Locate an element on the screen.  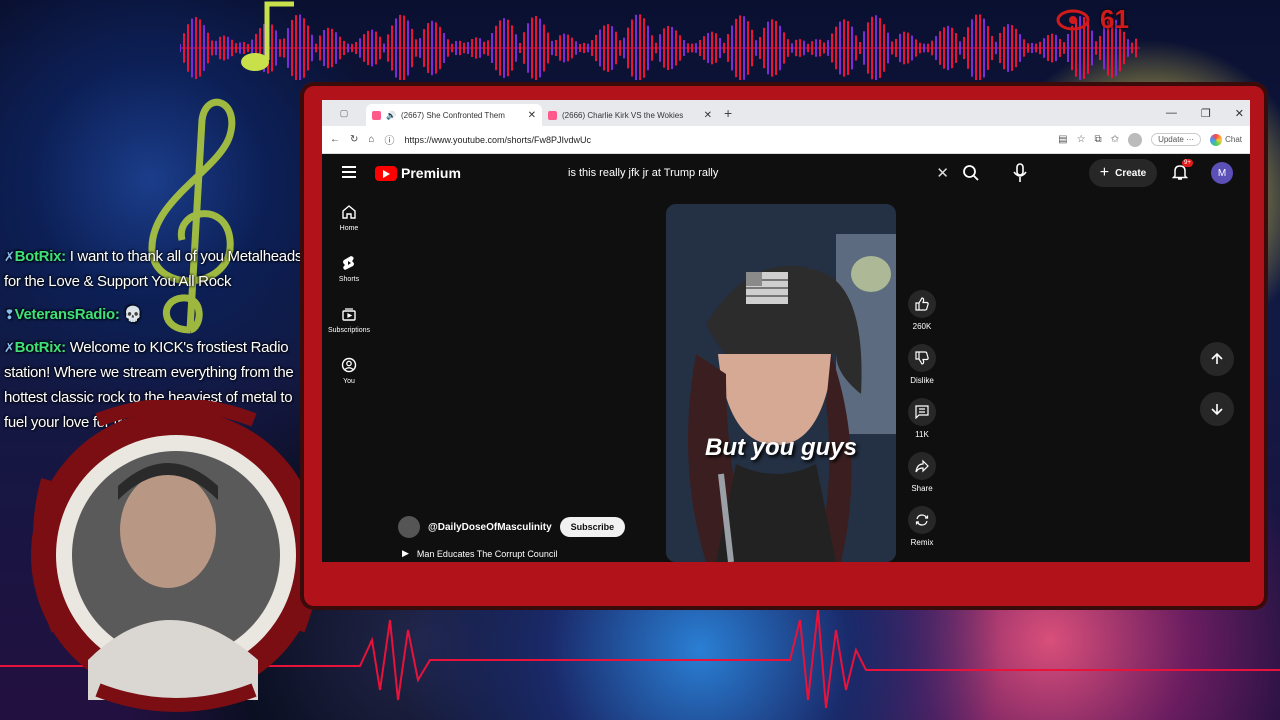
arrow-up-icon is located at coordinates (1217, 358).